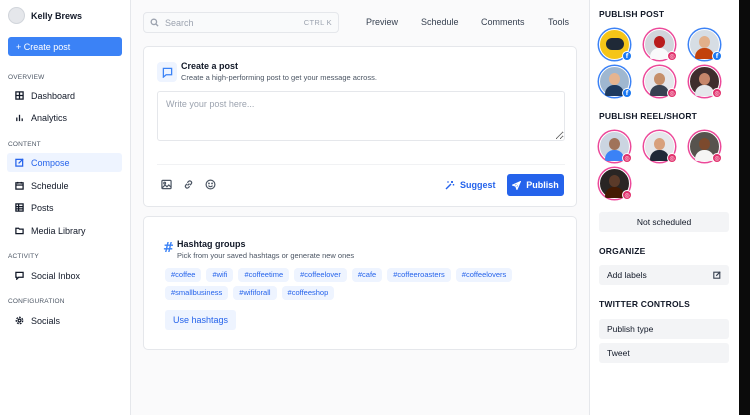  I want to click on hashtag-chip: #wifi, so click(220, 275).